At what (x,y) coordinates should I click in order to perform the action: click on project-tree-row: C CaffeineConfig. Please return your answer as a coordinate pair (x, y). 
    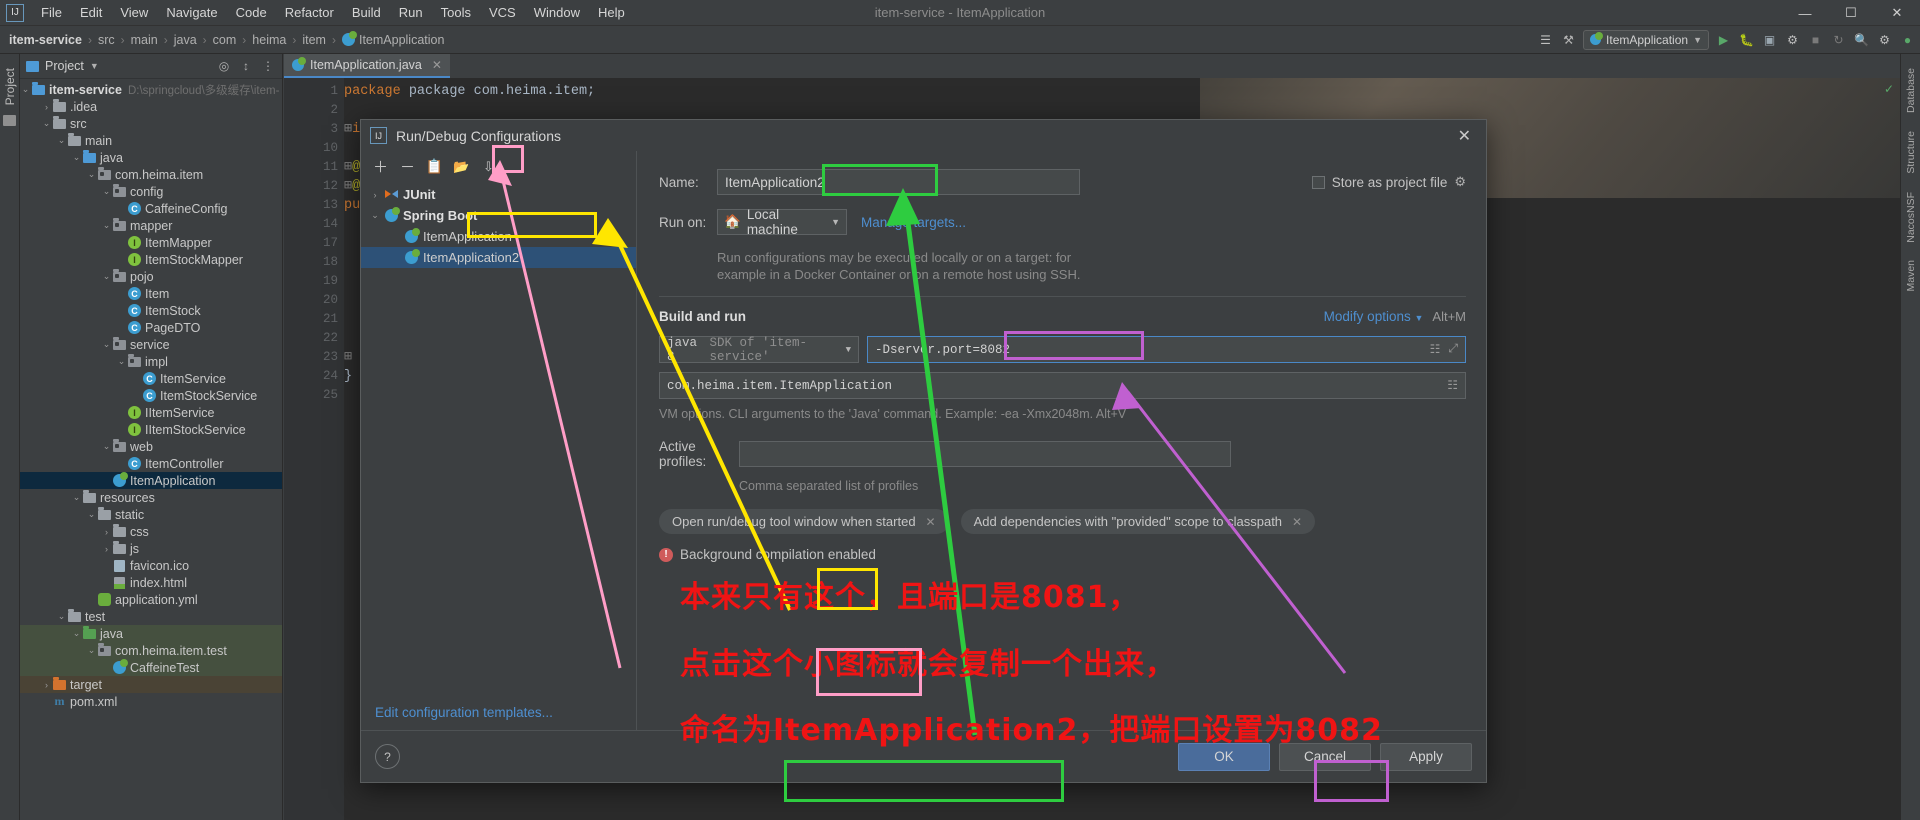
    Looking at the image, I should click on (151, 208).